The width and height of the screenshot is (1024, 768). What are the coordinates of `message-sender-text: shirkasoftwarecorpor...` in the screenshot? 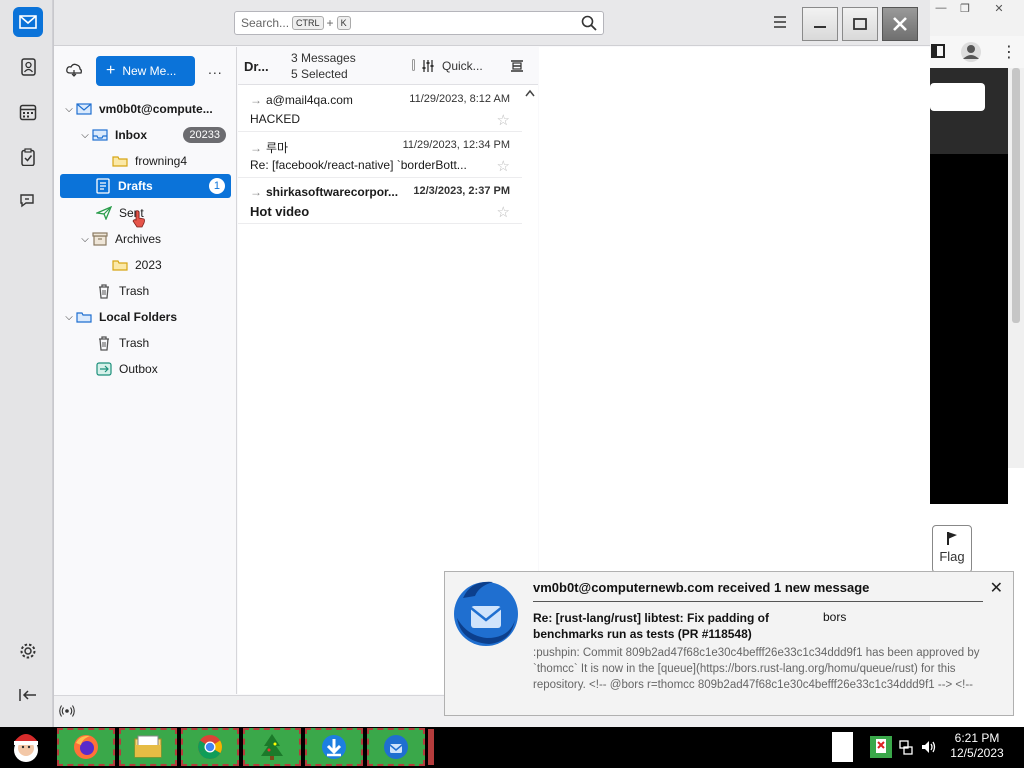 It's located at (332, 192).